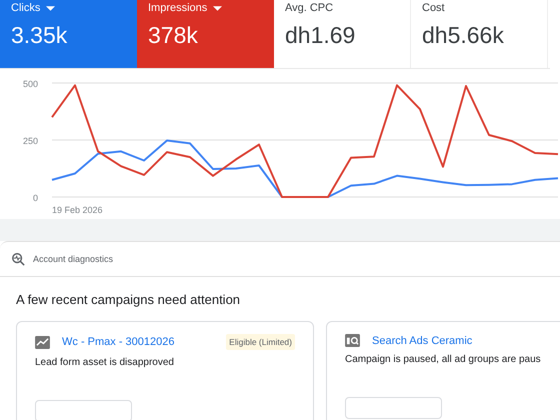  What do you see at coordinates (422, 340) in the screenshot?
I see `campaign-link: Search Ads Ceramic` at bounding box center [422, 340].